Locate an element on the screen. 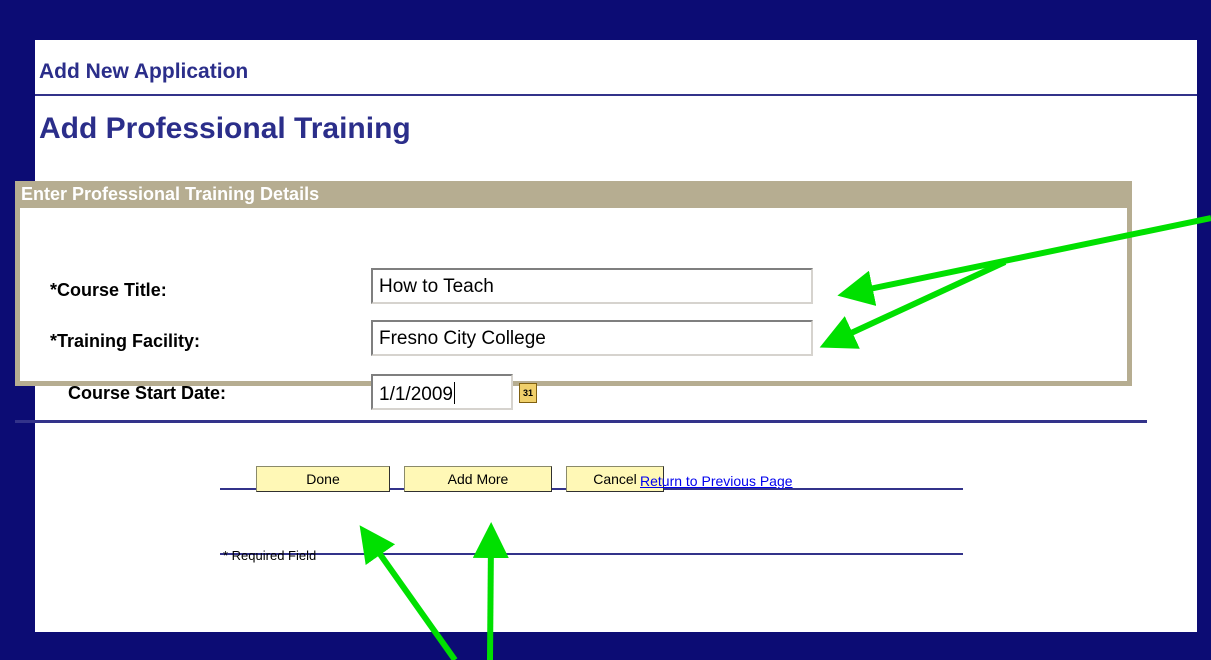 This screenshot has height=660, width=1211. app-title: Add New Application is located at coordinates (144, 71).